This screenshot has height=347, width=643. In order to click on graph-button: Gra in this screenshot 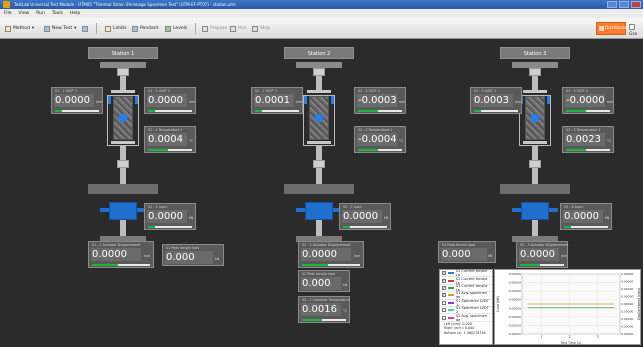, I will do `click(636, 30)`.